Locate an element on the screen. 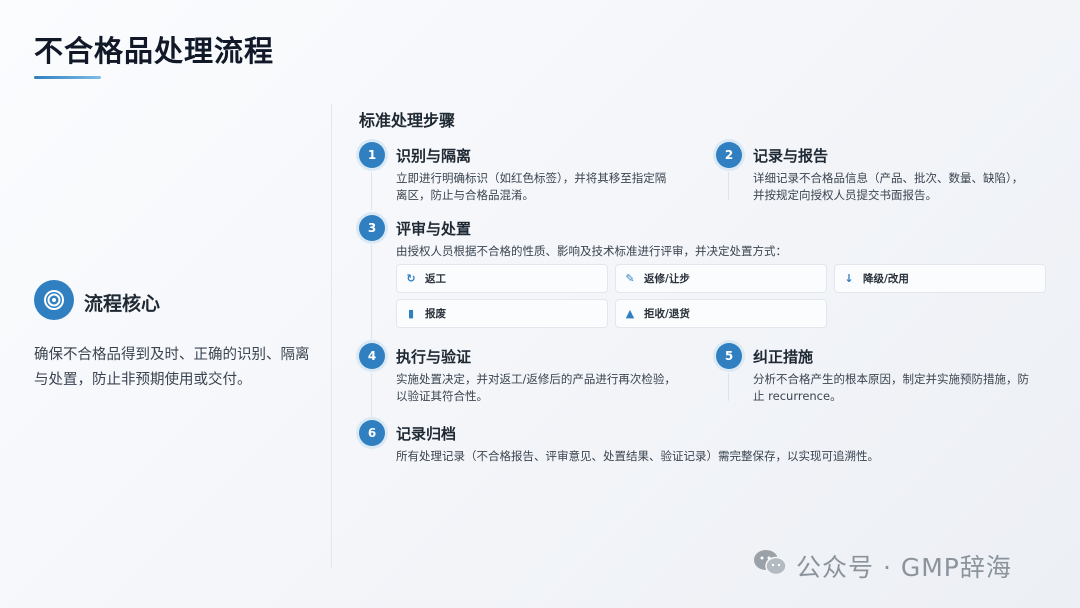  step-number: 6 is located at coordinates (372, 433).